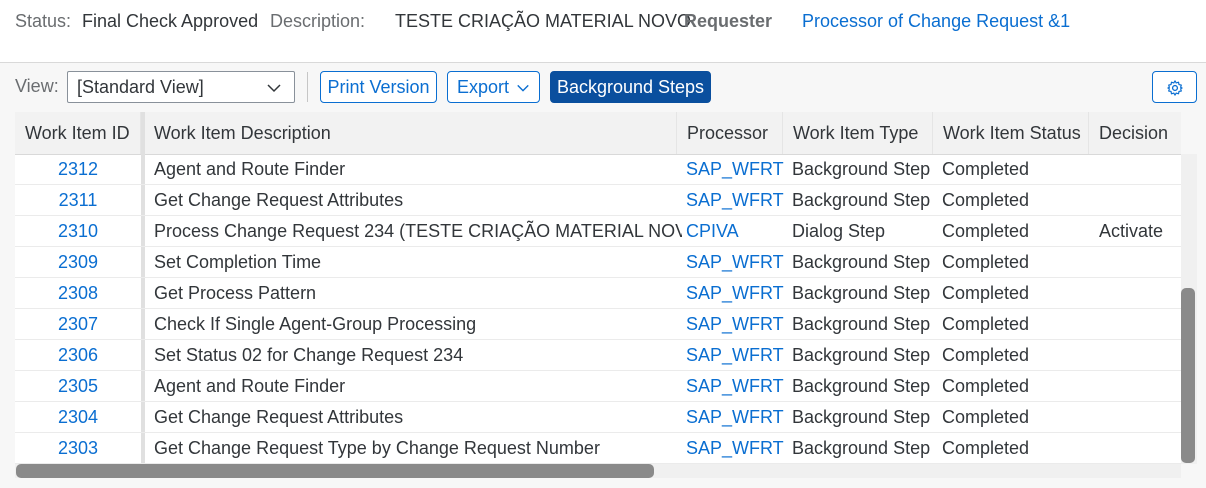  Describe the element at coordinates (78, 324) in the screenshot. I see `work-item-id-link: 2307` at that location.